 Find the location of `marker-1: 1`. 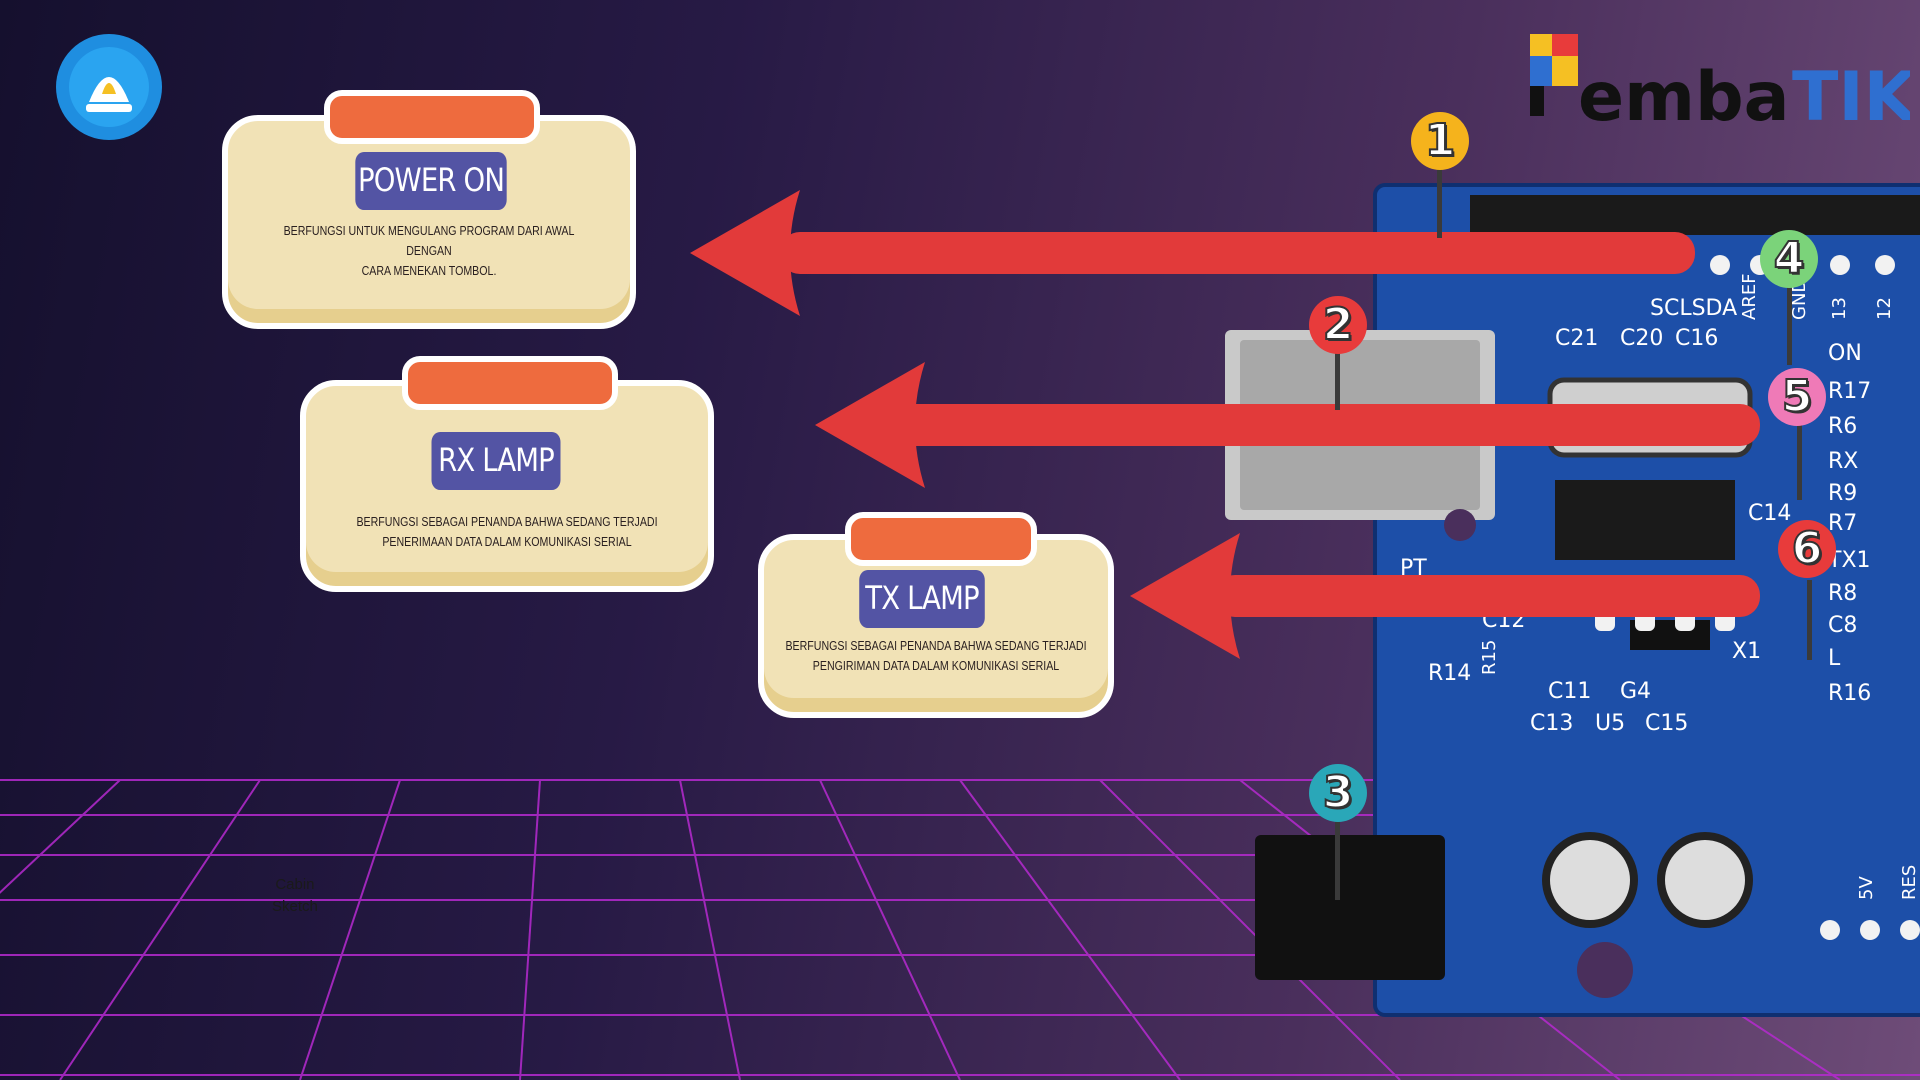

marker-1: 1 is located at coordinates (1440, 141).